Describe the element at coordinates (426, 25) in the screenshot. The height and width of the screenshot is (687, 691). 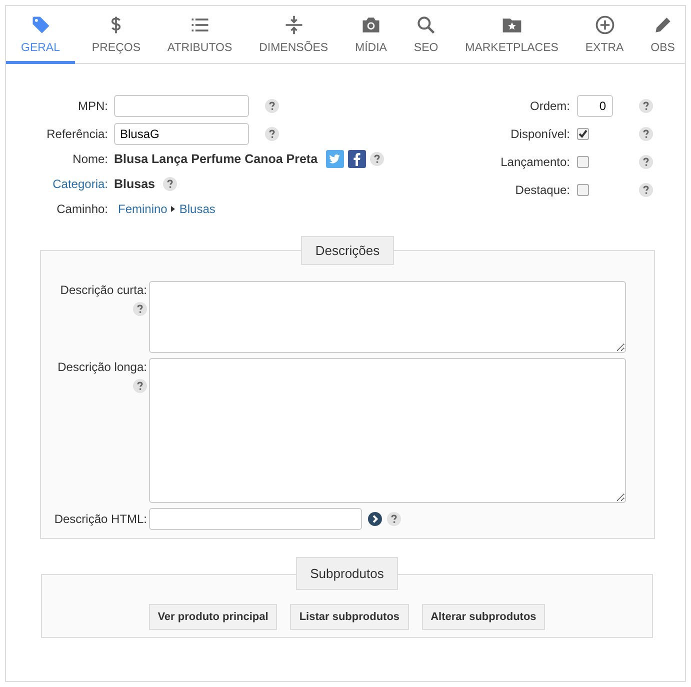
I see `search-icon` at that location.